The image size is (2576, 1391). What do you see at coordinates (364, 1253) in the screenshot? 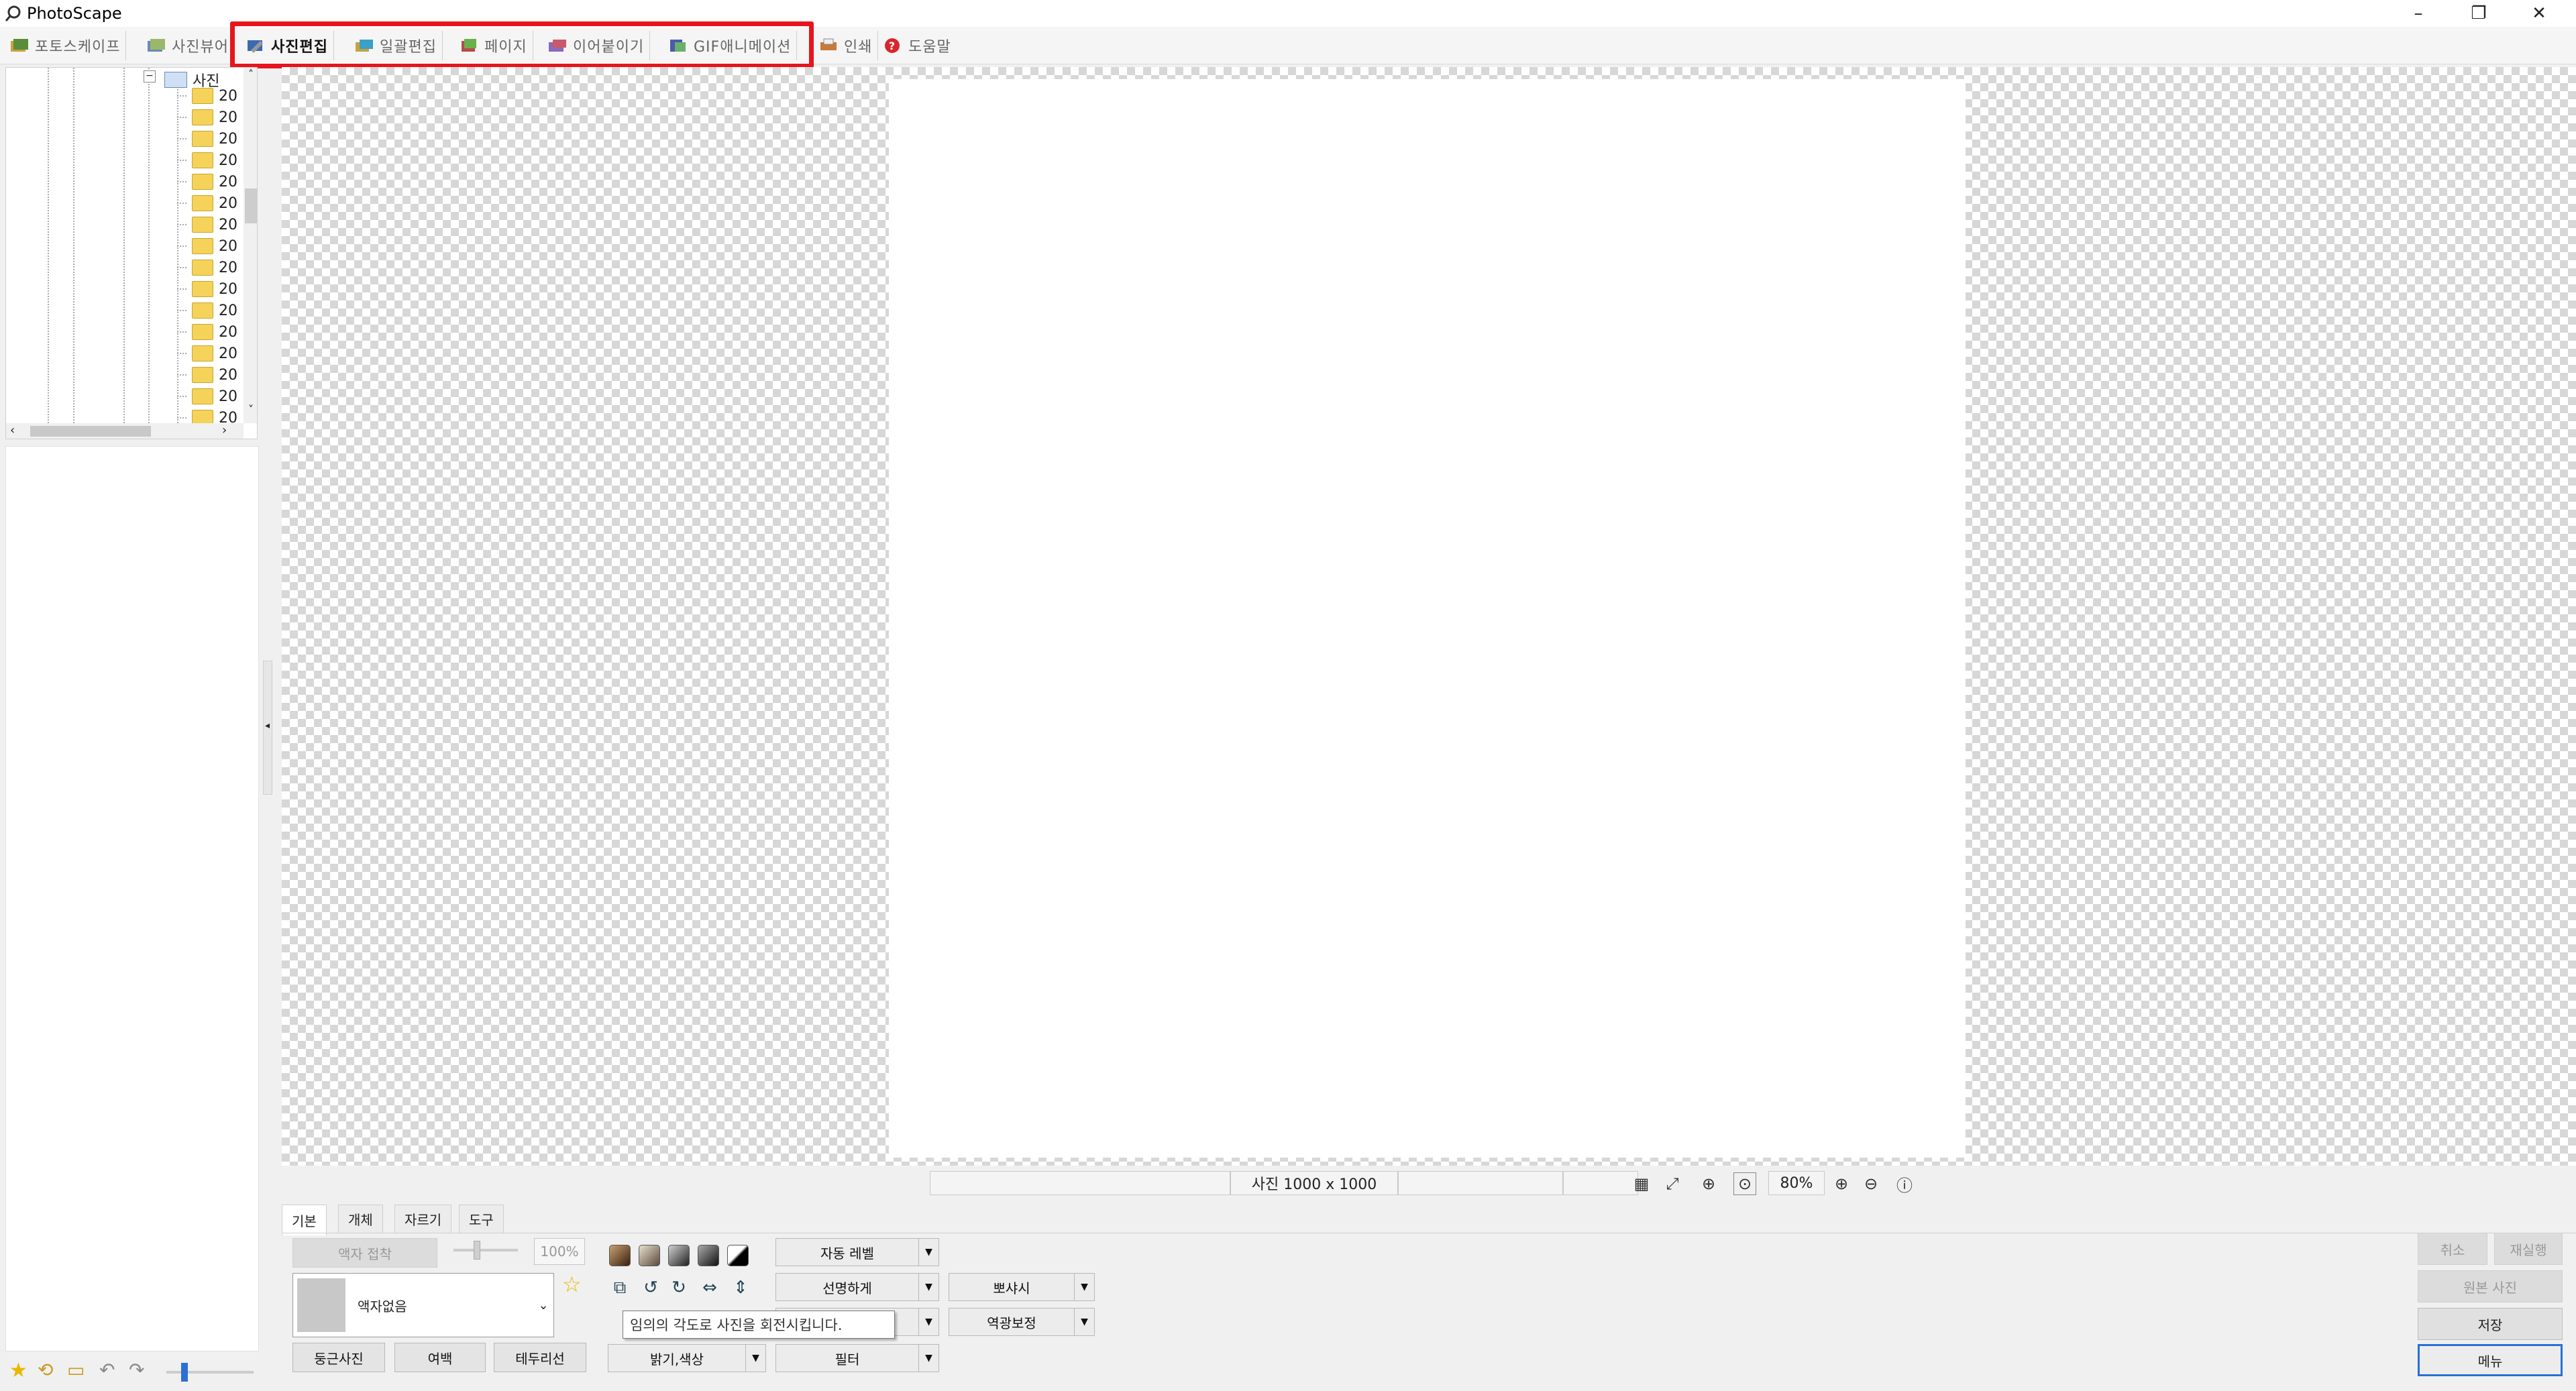
I see `frame-fit-button: 액자 접착` at bounding box center [364, 1253].